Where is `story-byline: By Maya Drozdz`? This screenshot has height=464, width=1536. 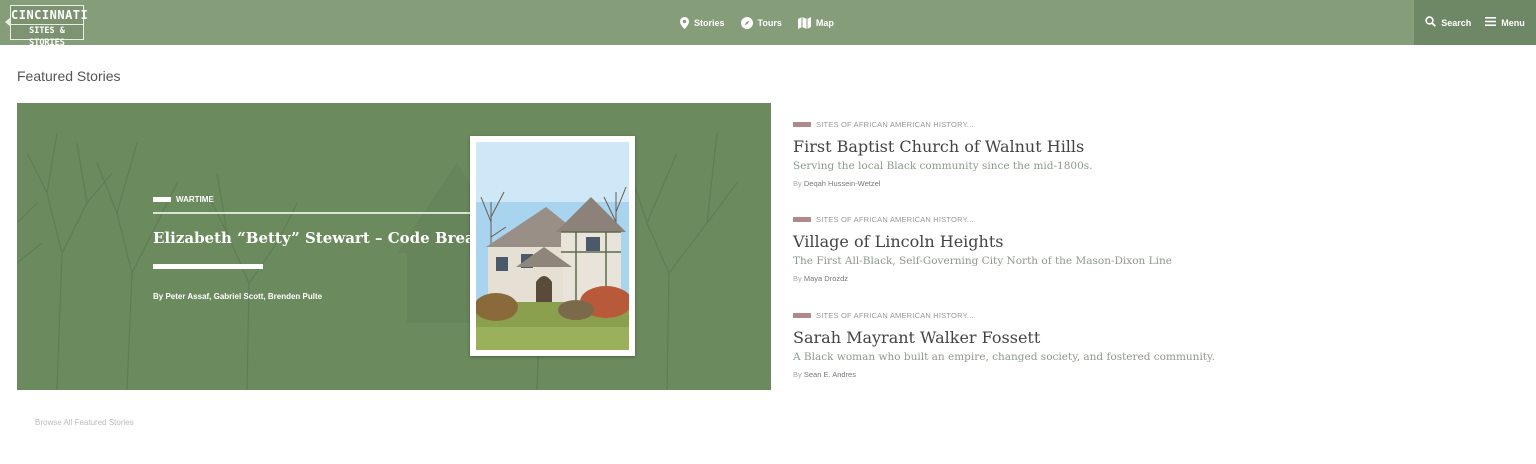 story-byline: By Maya Drozdz is located at coordinates (1053, 278).